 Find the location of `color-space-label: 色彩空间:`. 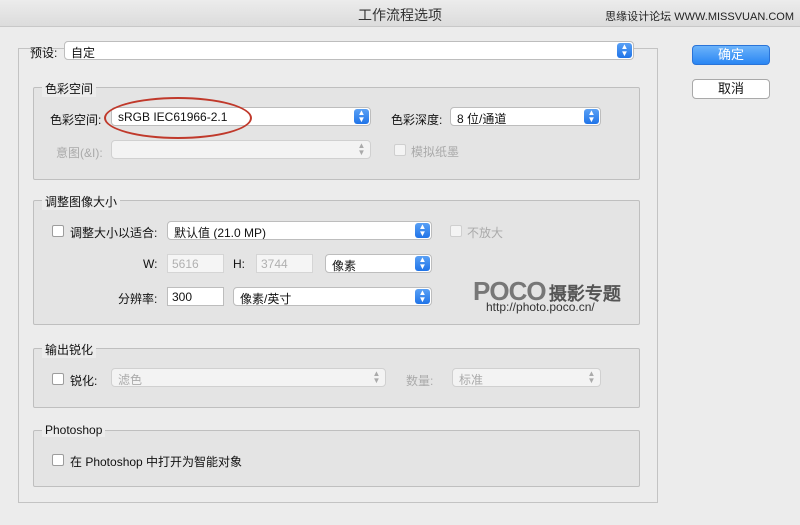

color-space-label: 色彩空间: is located at coordinates (76, 120).